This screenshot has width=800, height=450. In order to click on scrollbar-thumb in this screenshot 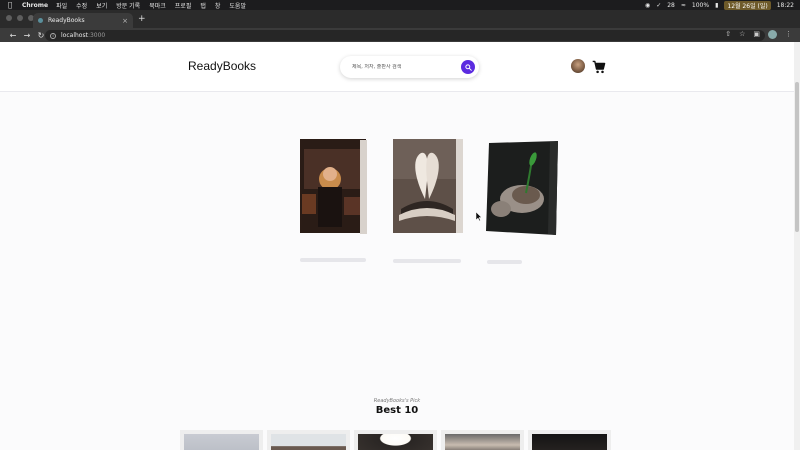, I will do `click(797, 157)`.